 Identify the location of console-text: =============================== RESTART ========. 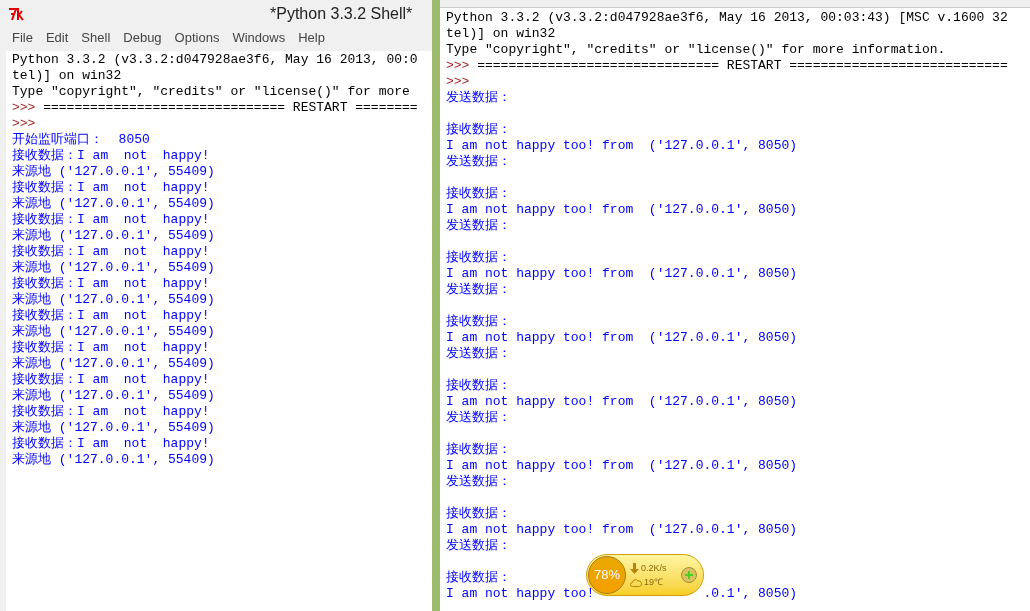
(230, 108).